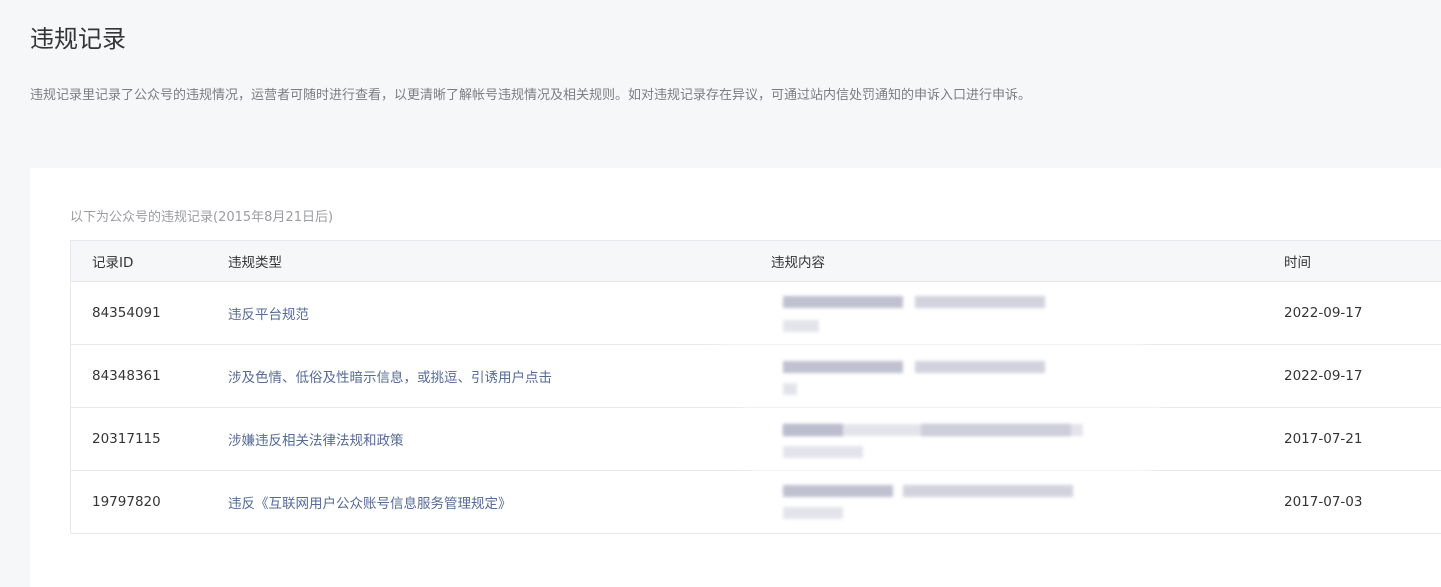 The width and height of the screenshot is (1441, 587). Describe the element at coordinates (316, 439) in the screenshot. I see `violation-type-link: 涉嫌违反相关法律法规和政策` at that location.